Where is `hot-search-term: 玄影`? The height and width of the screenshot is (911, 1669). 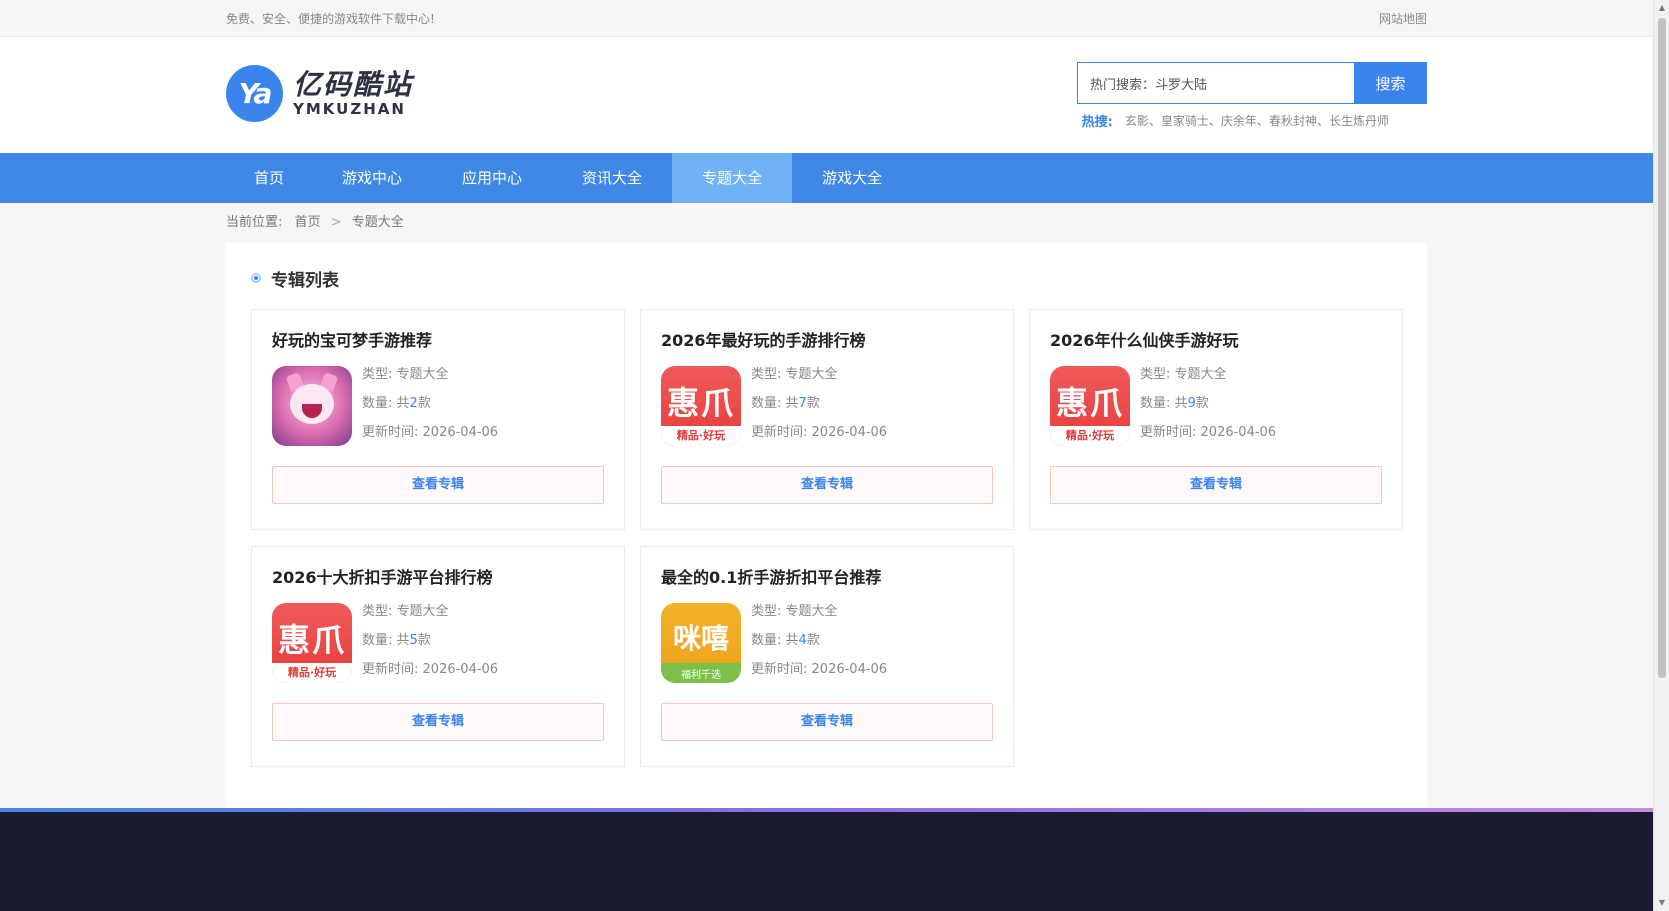 hot-search-term: 玄影 is located at coordinates (1137, 120).